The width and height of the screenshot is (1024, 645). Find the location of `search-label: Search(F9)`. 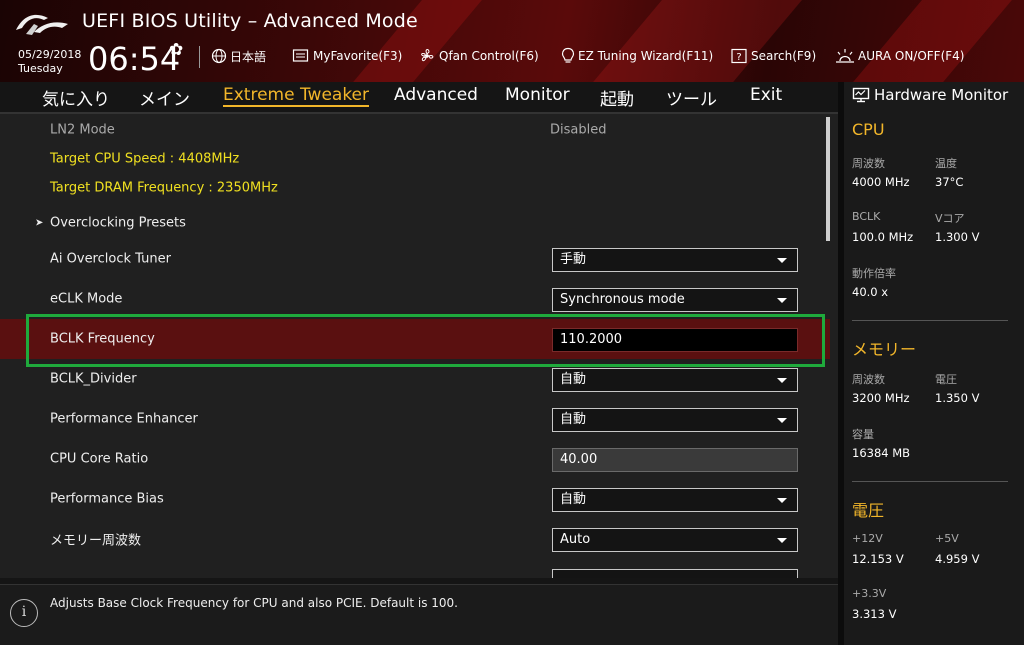

search-label: Search(F9) is located at coordinates (784, 56).